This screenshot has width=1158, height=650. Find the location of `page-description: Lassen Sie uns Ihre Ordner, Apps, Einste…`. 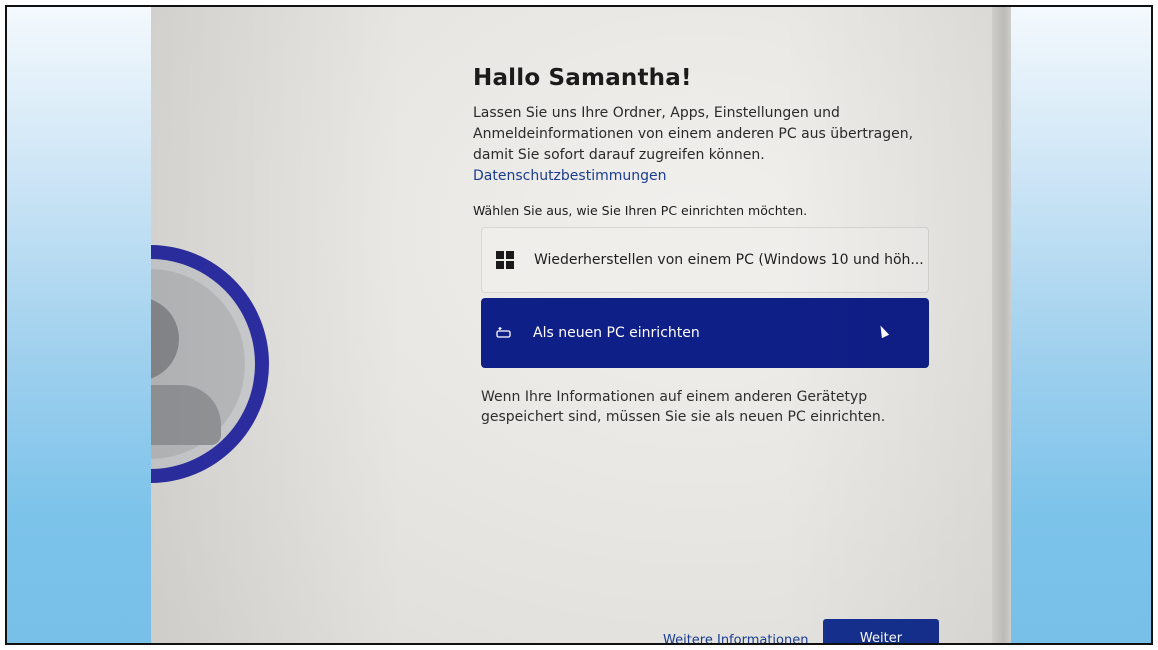

page-description: Lassen Sie uns Ihre Ordner, Apps, Einste… is located at coordinates (713, 145).